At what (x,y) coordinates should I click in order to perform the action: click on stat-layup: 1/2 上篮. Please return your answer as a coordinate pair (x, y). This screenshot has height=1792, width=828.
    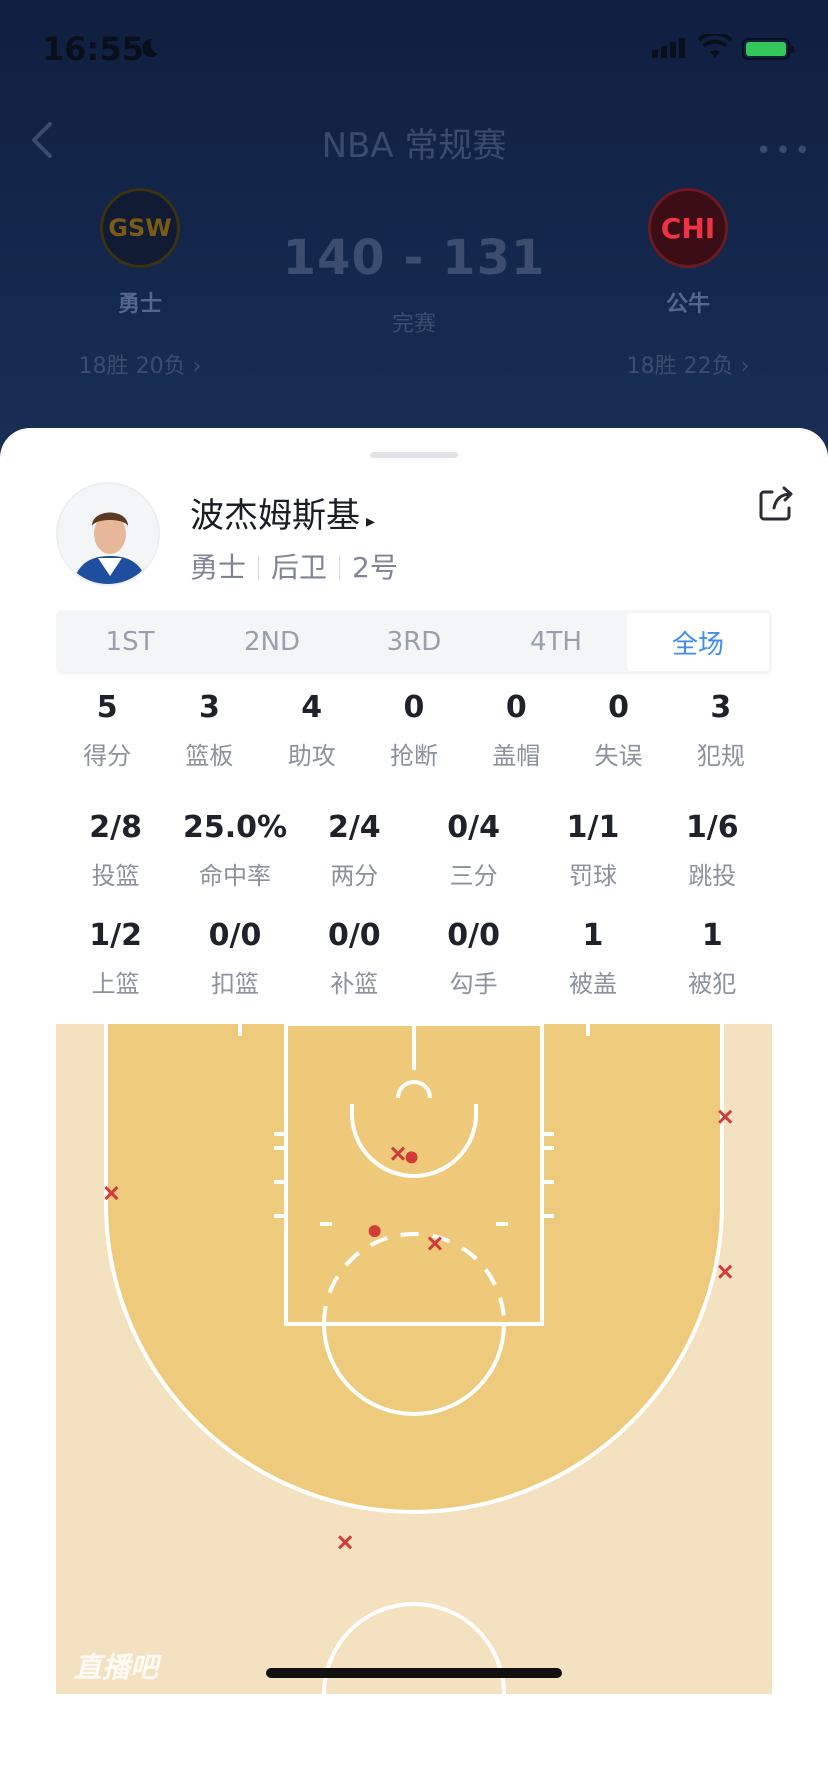
    Looking at the image, I should click on (116, 958).